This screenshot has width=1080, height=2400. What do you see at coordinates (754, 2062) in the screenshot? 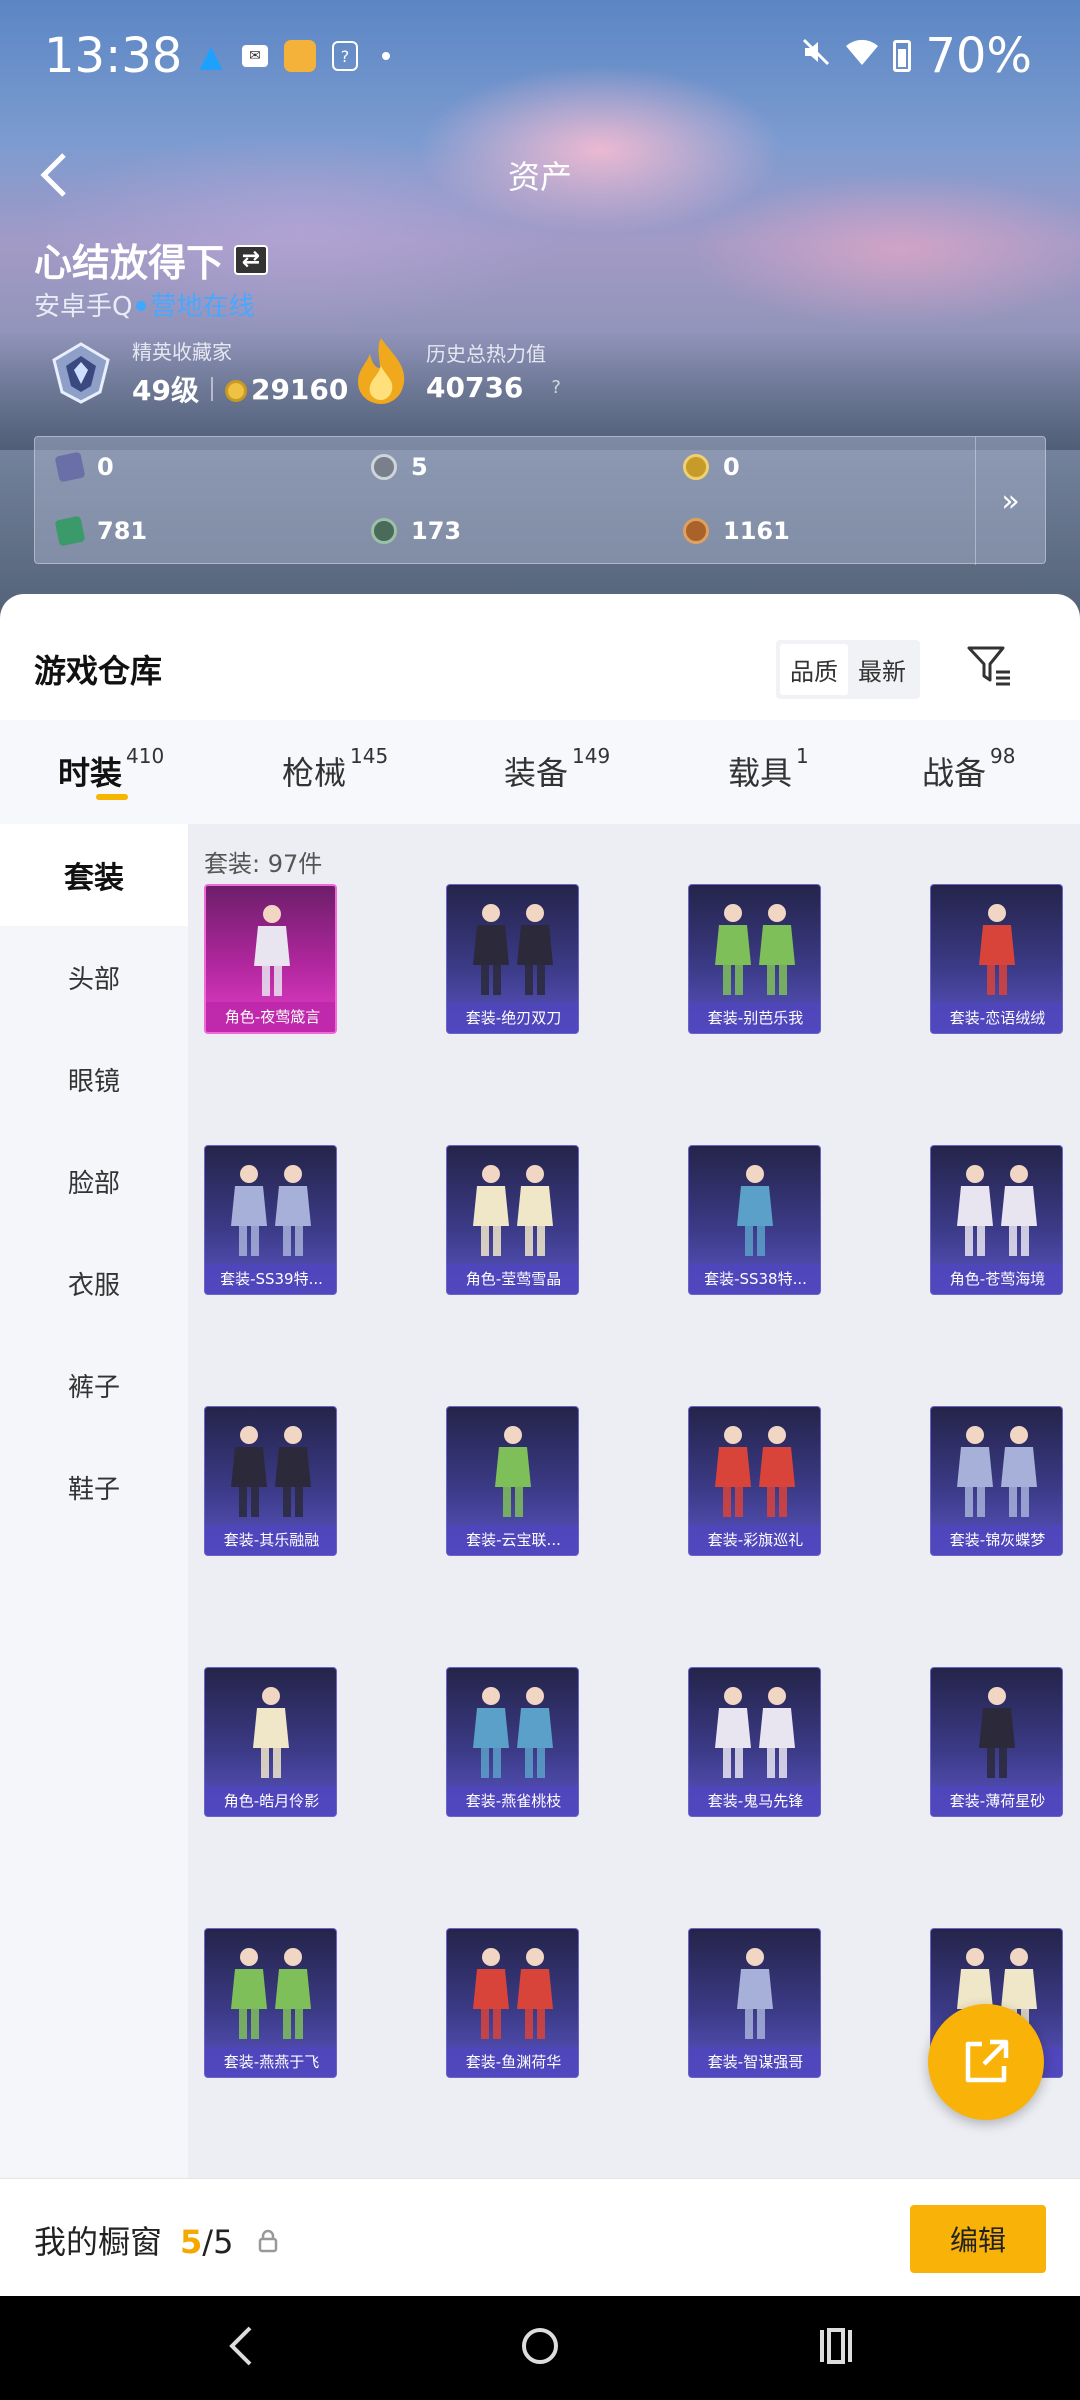
I see `item-card-label: 套装-智谋强哥` at bounding box center [754, 2062].